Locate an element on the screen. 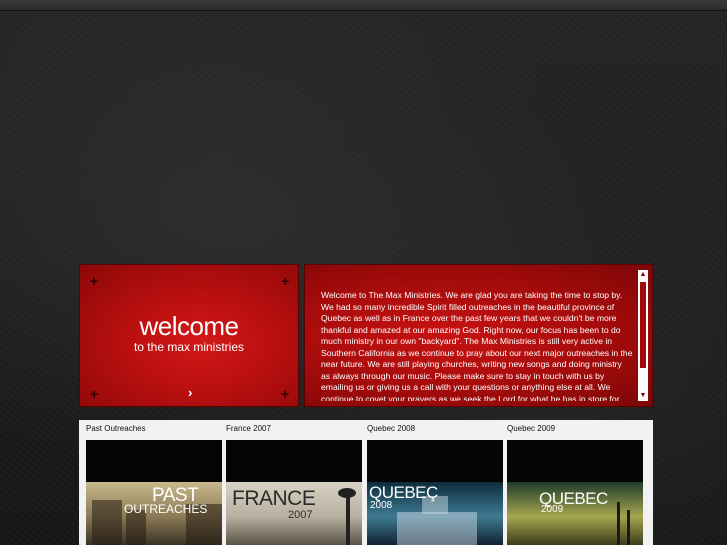  triangle-up-icon: ▲ is located at coordinates (643, 275).